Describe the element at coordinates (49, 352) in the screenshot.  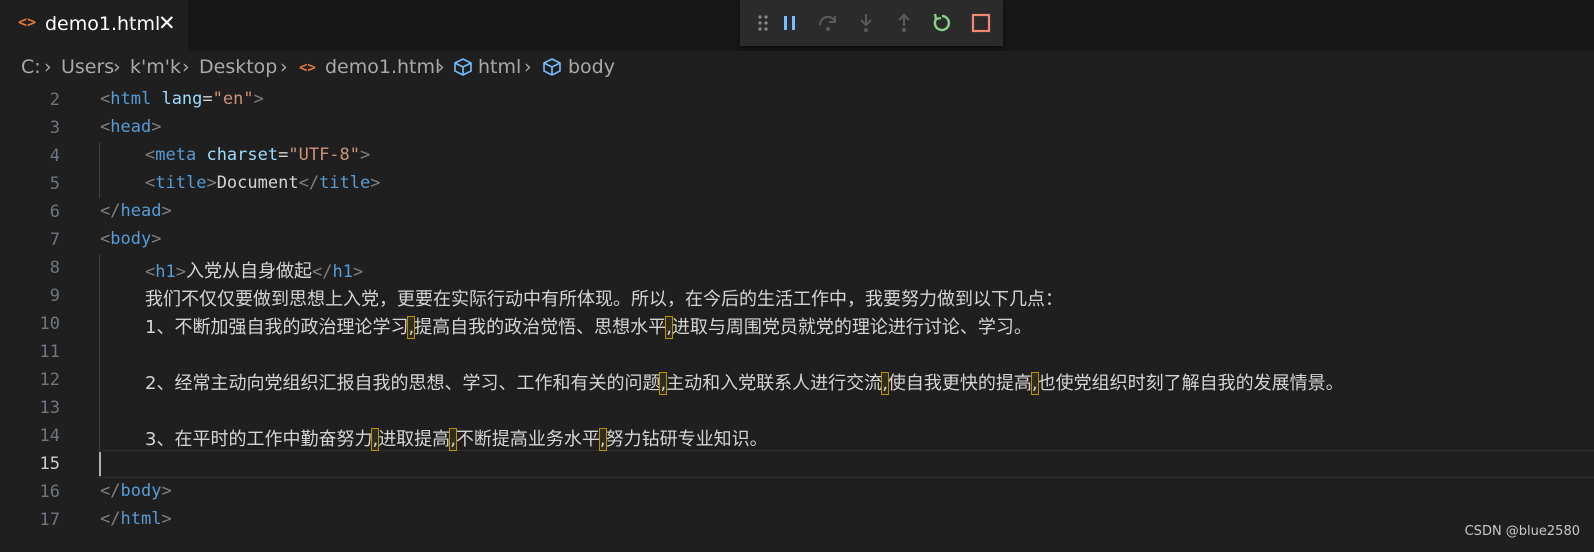
I see `line-number: 11` at that location.